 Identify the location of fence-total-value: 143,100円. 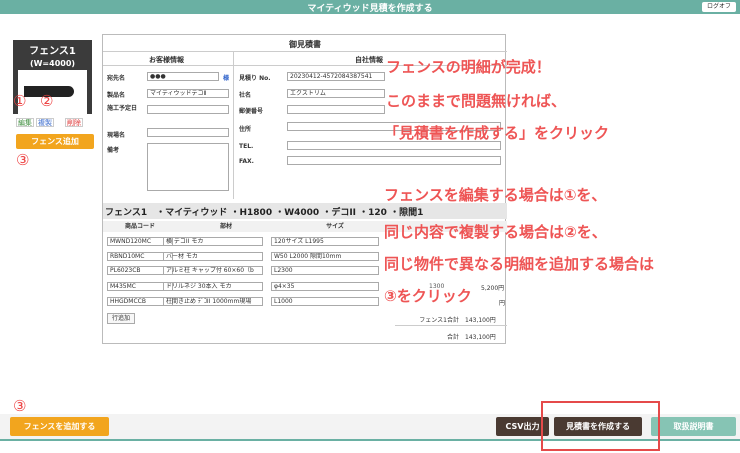
(480, 320).